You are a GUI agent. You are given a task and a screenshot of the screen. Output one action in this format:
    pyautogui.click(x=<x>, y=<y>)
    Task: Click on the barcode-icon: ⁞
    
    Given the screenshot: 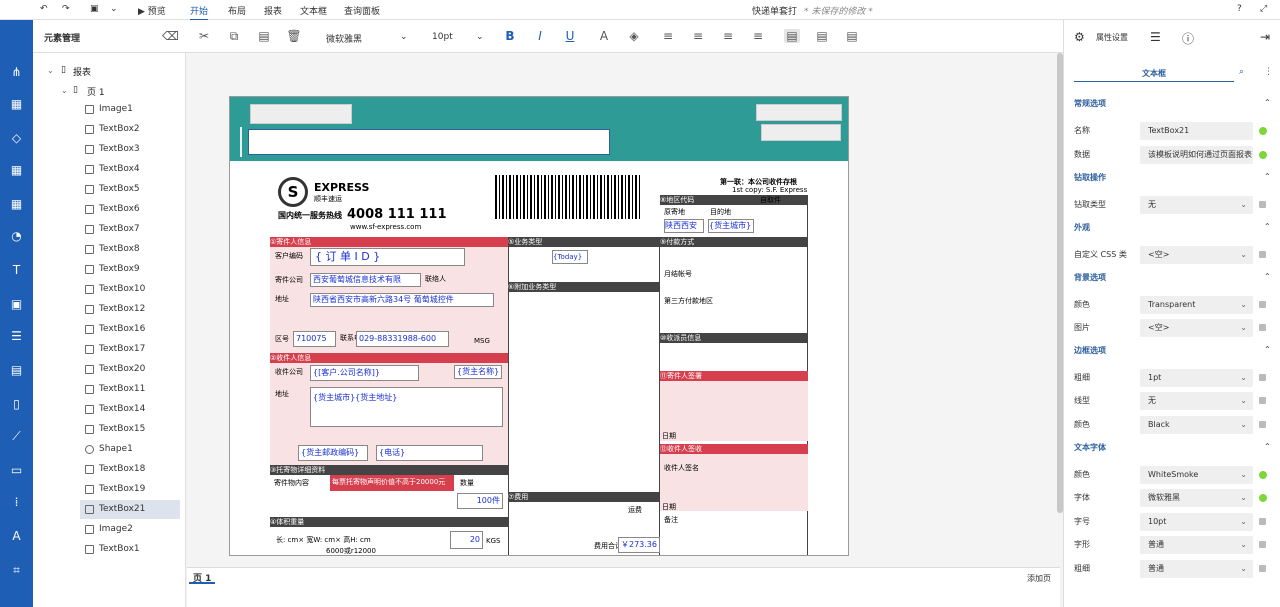 What is the action you would take?
    pyautogui.click(x=16, y=502)
    